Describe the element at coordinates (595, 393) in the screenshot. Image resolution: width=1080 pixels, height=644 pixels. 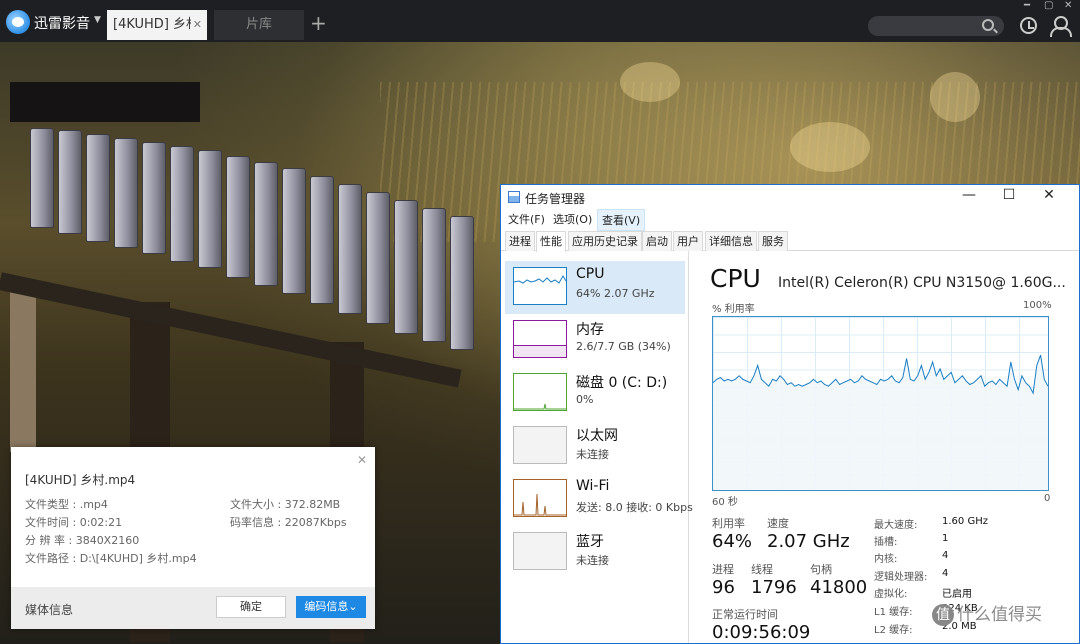
I see `sidebar-item-disk: 磁盘 0 (C: D:) 0%` at that location.